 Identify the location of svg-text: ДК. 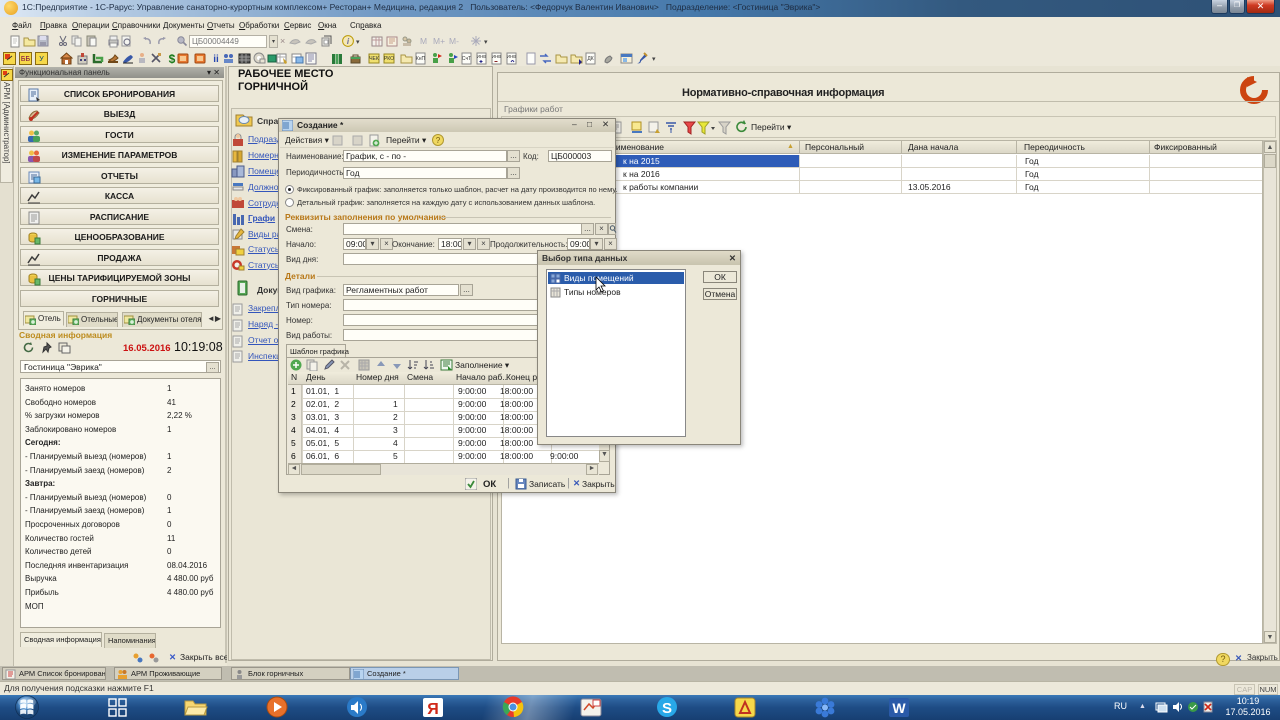
(590, 59).